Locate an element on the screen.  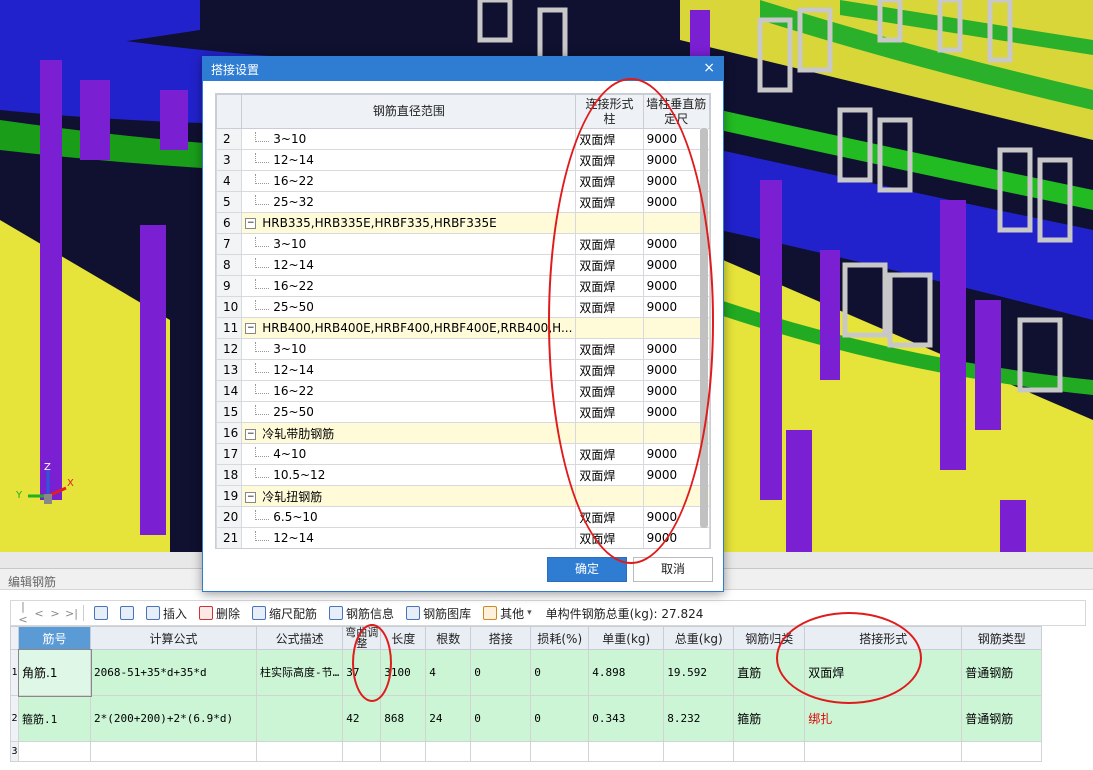
cell-bar-no: 角筋.1 is located at coordinates (54, 672).